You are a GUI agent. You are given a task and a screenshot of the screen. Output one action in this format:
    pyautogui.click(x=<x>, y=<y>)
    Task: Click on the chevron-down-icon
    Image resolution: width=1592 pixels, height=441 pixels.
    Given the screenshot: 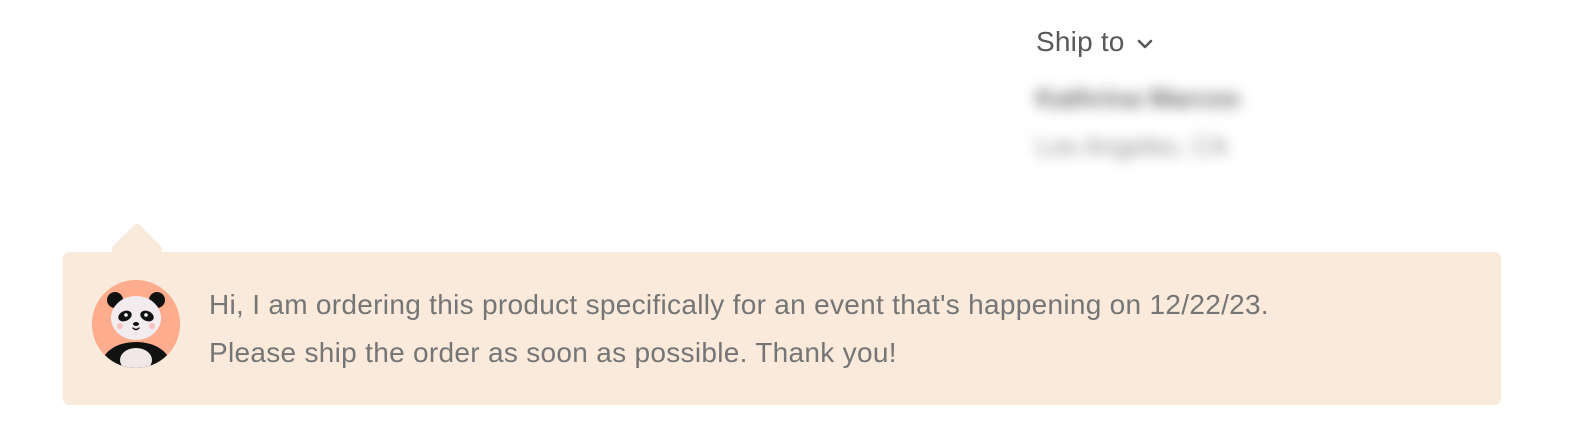 What is the action you would take?
    pyautogui.click(x=1145, y=44)
    